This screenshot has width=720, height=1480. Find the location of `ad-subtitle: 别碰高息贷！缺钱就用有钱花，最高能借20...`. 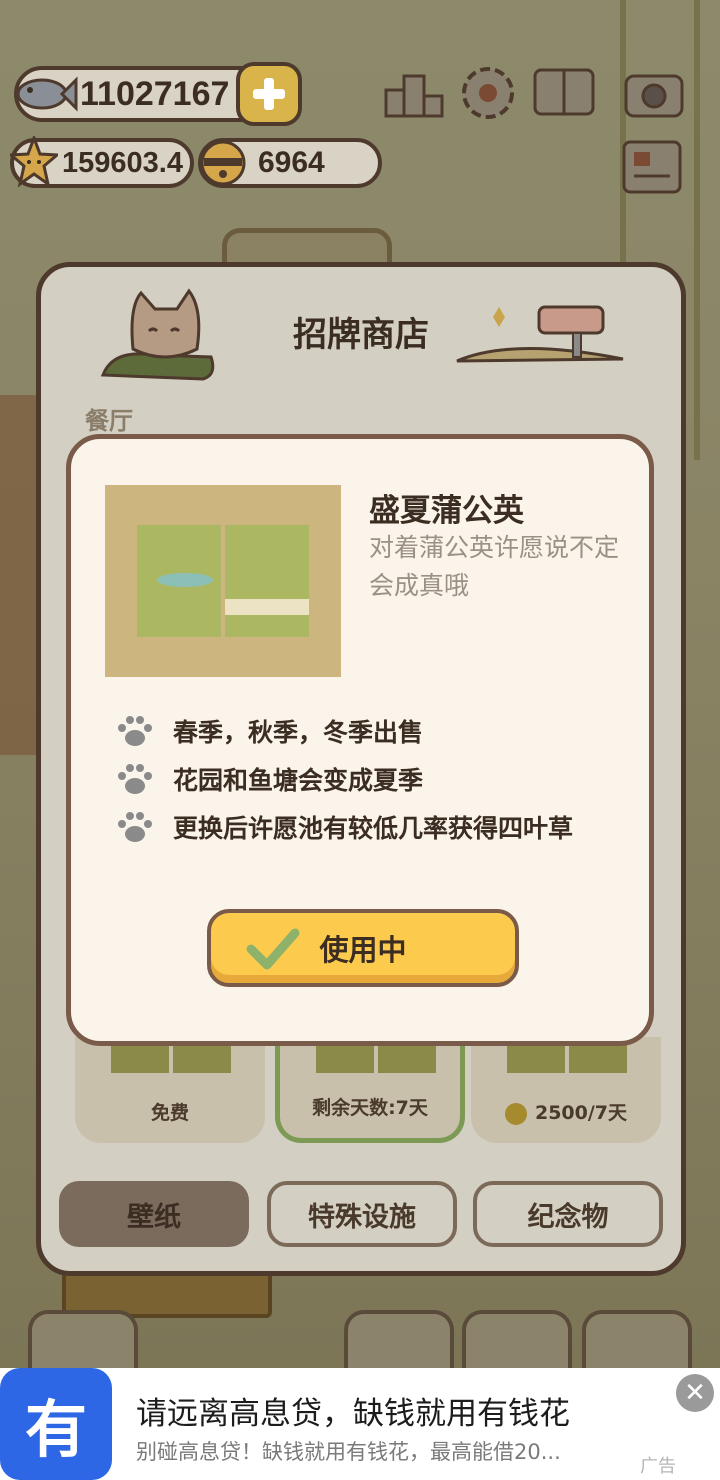

ad-subtitle: 别碰高息贷！缺钱就用有钱花，最高能借20... is located at coordinates (348, 1451).